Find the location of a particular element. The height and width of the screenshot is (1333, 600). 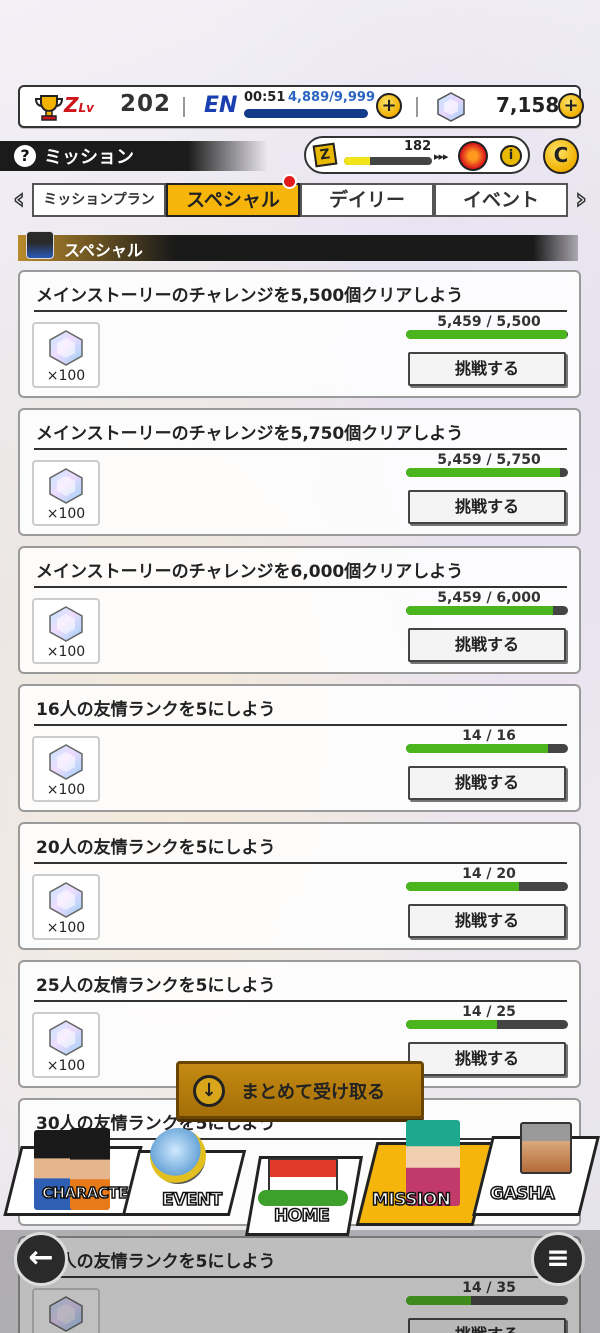

tab-mission-plan: ミッションプラン is located at coordinates (99, 200).